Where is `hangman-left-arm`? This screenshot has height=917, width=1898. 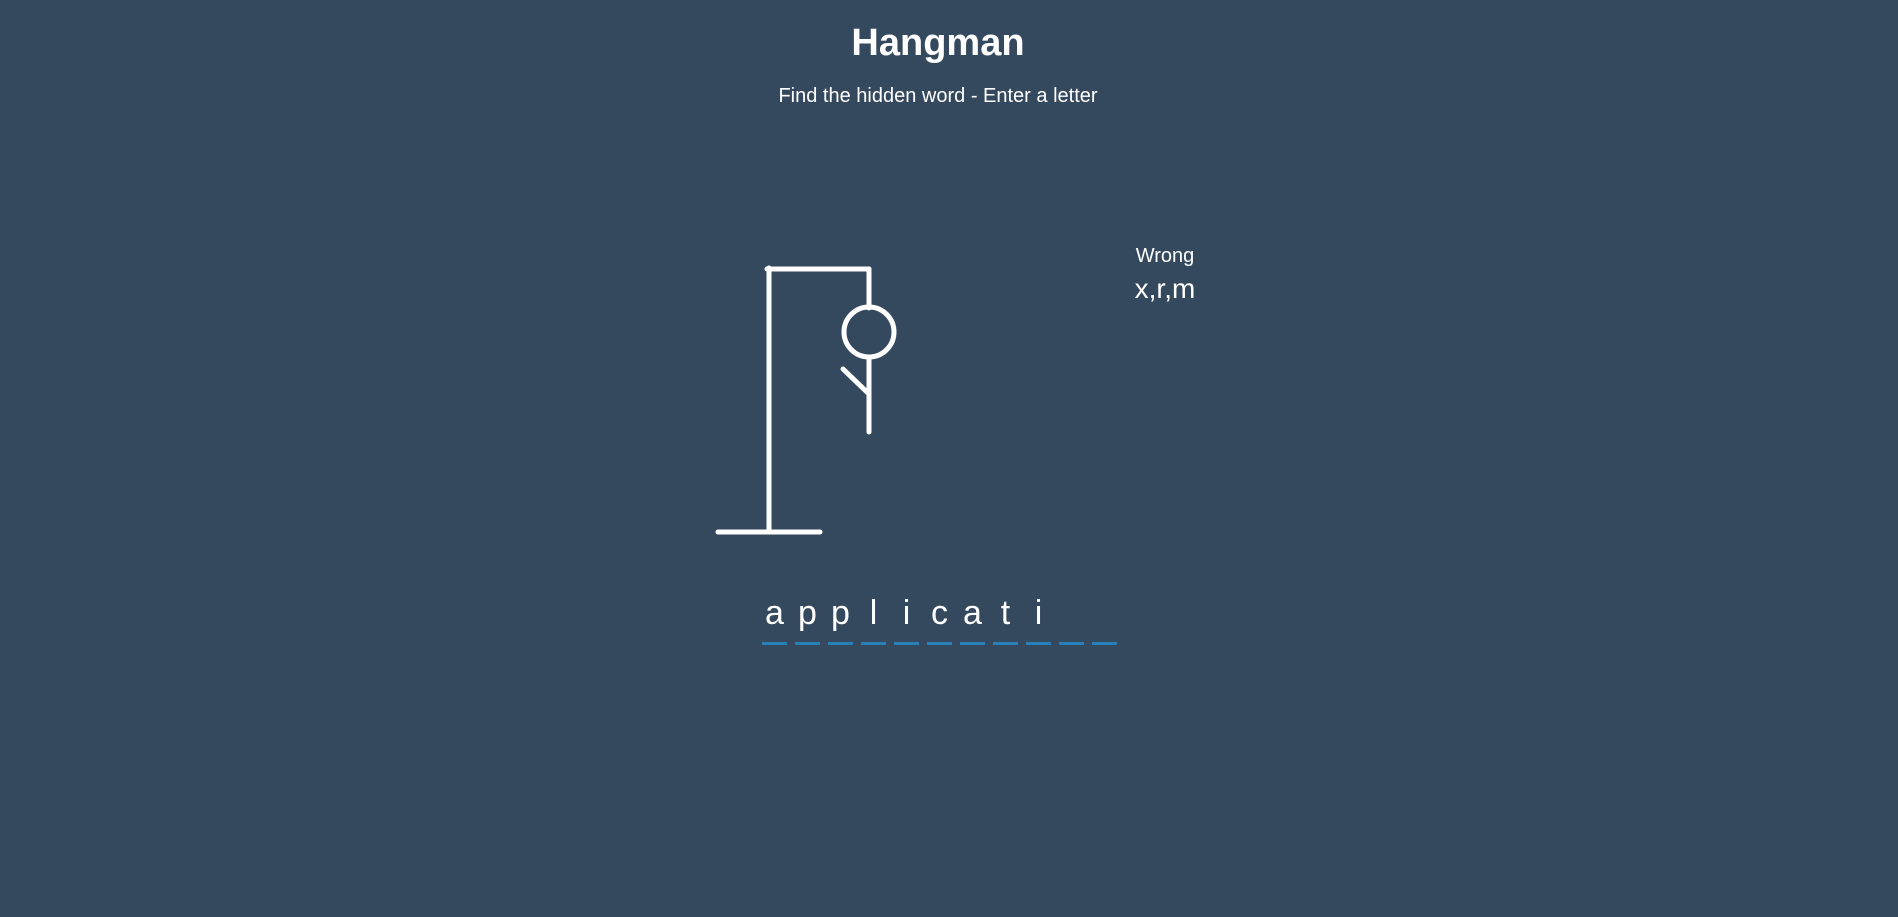
hangman-left-arm is located at coordinates (856, 381).